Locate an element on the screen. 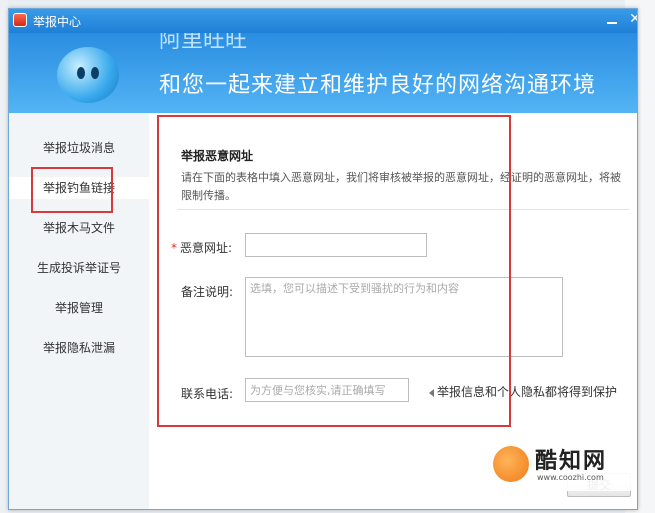 The width and height of the screenshot is (655, 513). banner: 阿里旺旺 和您一起来建立和维护良好的网络沟通环境 is located at coordinates (323, 73).